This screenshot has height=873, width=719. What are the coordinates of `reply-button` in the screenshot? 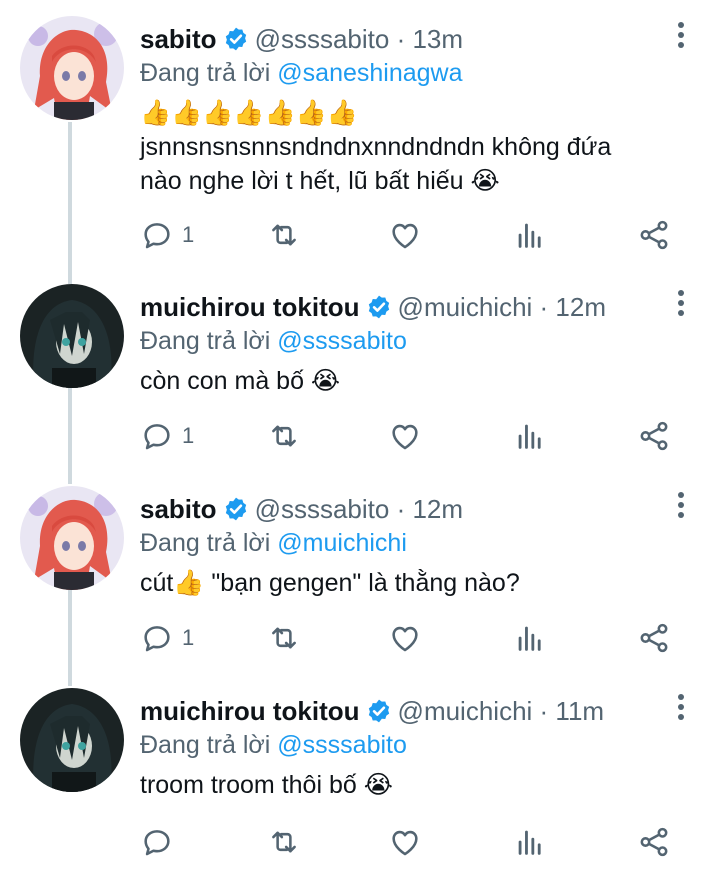 It's located at (161, 842).